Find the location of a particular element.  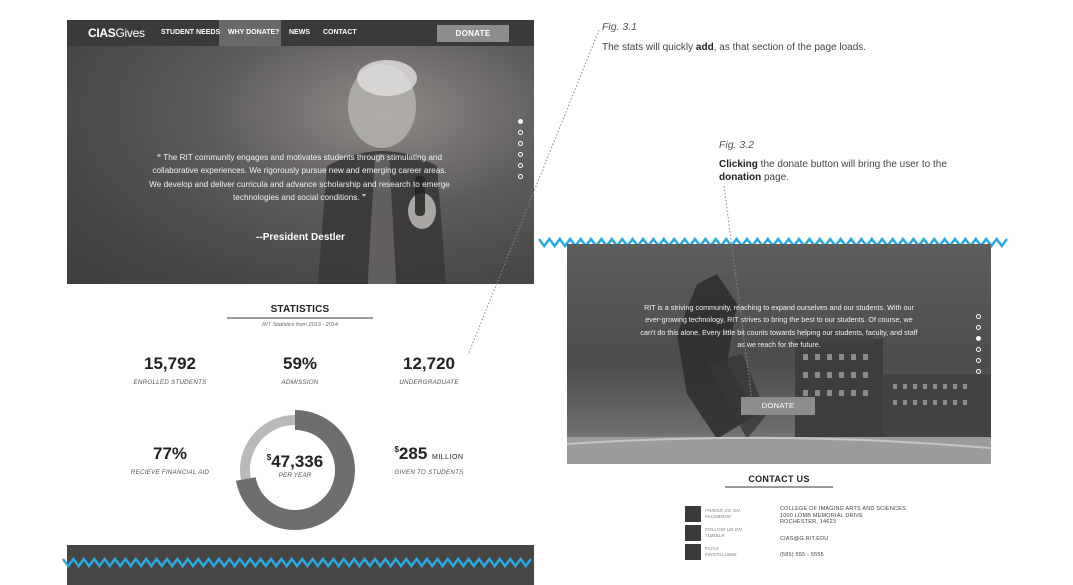

fig2-text-after: page. is located at coordinates (775, 177).